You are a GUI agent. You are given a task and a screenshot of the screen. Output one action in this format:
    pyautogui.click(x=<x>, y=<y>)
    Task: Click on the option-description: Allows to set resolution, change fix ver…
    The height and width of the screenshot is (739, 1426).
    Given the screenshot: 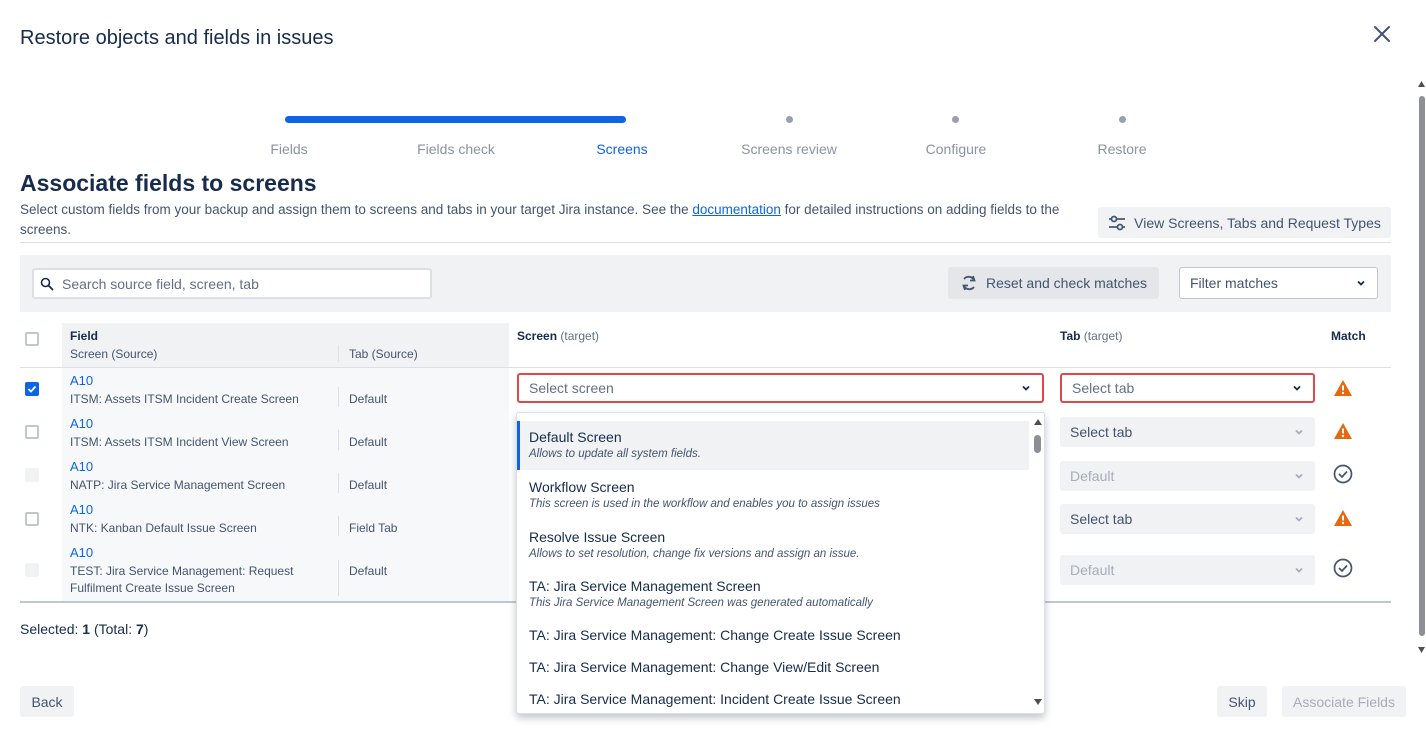 What is the action you would take?
    pyautogui.click(x=694, y=554)
    